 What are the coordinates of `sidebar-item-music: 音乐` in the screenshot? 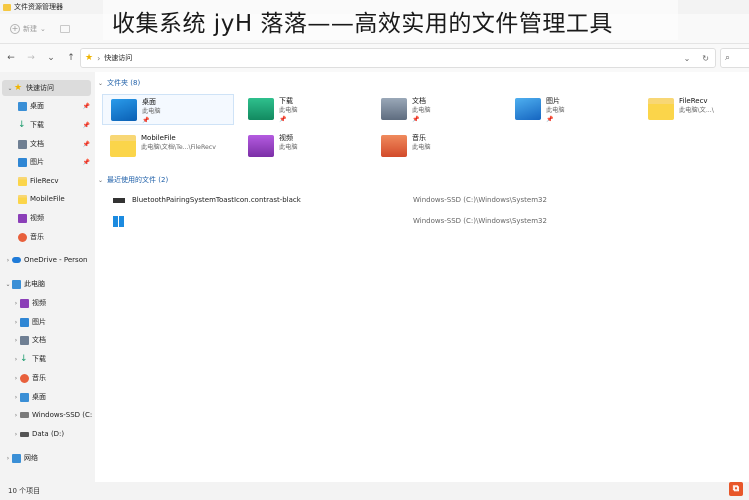 It's located at (47, 237).